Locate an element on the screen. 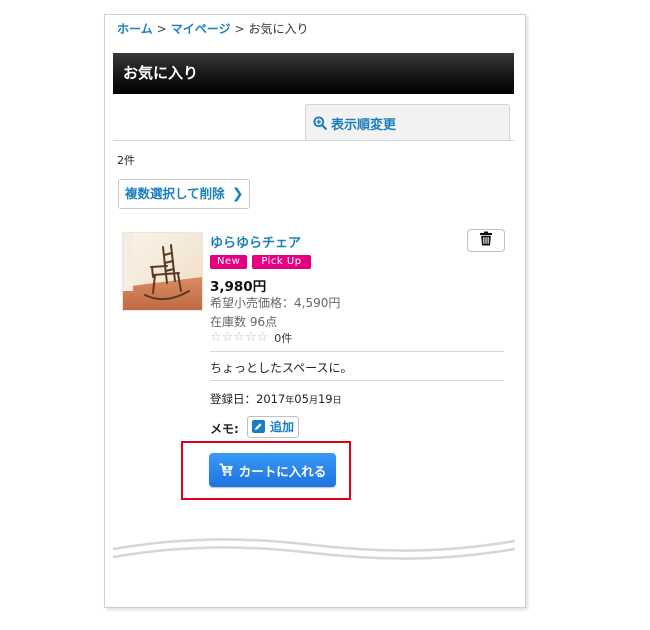 The width and height of the screenshot is (650, 630). breadcrumb: ホーム > マイページ > お気に入り is located at coordinates (213, 29).